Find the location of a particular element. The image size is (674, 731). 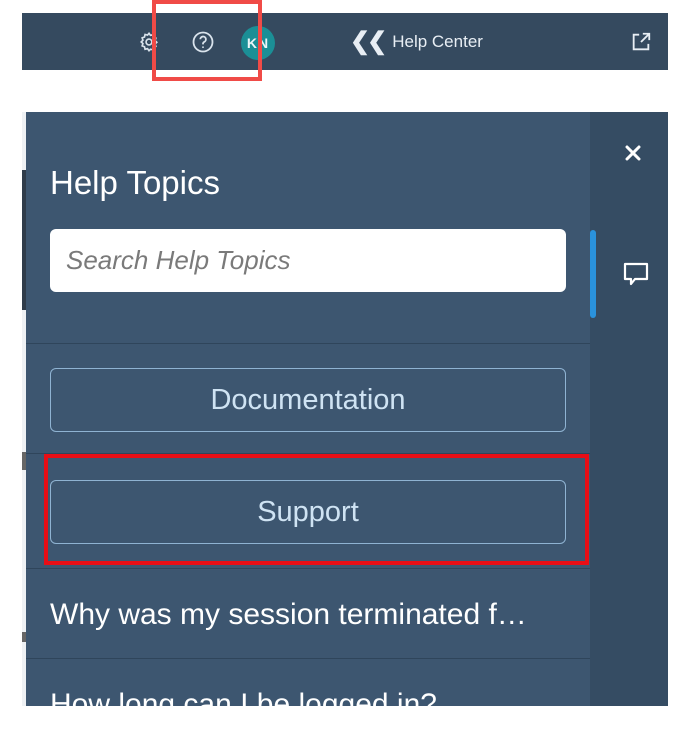

close-icon is located at coordinates (633, 153).